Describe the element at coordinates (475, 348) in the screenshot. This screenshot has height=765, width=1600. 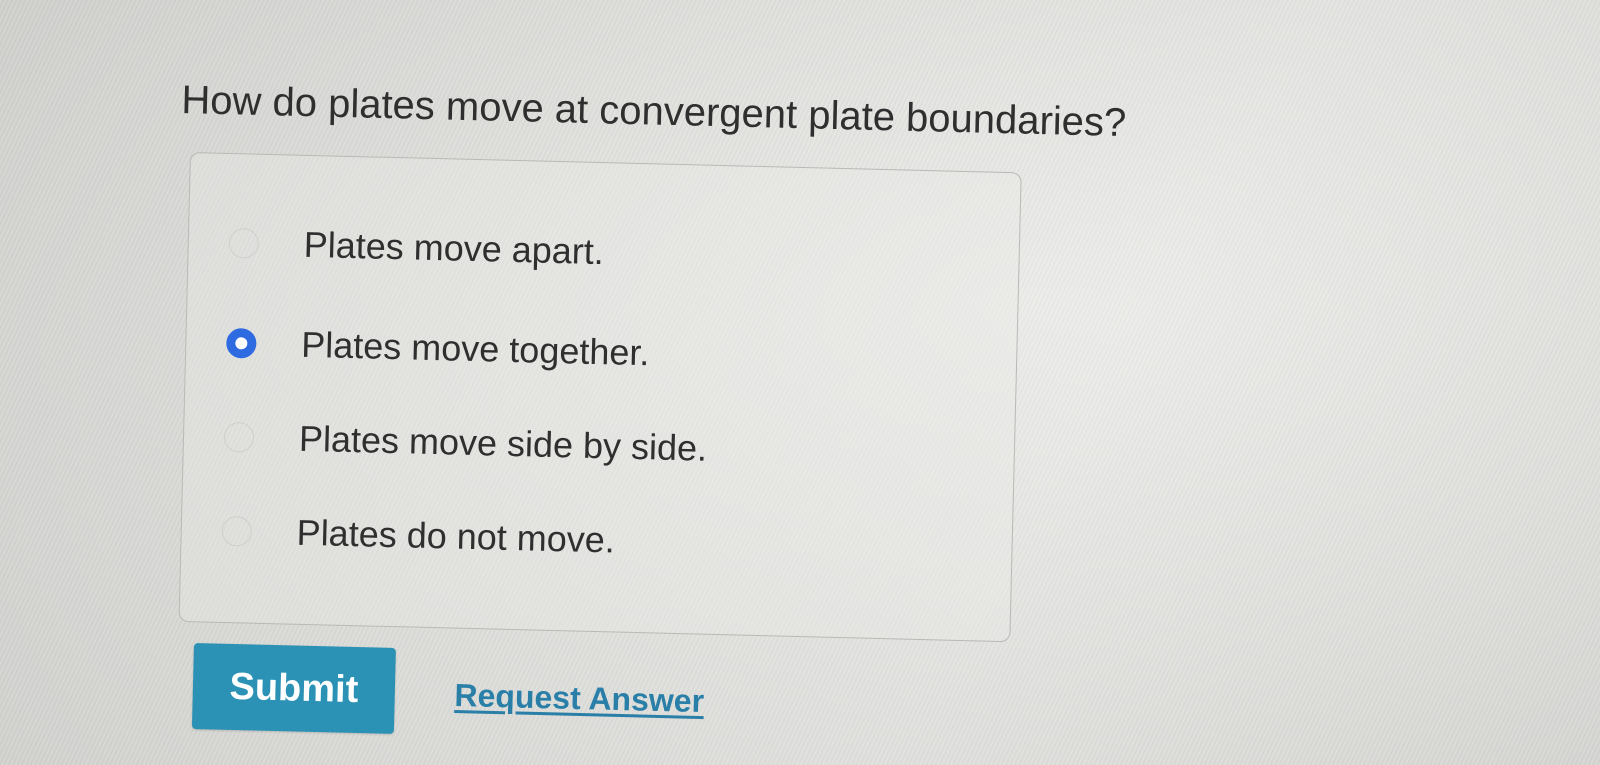
I see `option-label: Plates move together.` at that location.